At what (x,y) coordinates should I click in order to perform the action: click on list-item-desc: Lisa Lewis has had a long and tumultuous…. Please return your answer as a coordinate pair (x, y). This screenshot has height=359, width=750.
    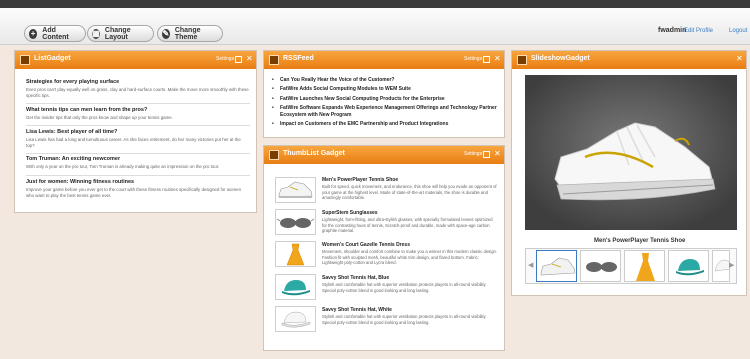
    Looking at the image, I should click on (133, 142).